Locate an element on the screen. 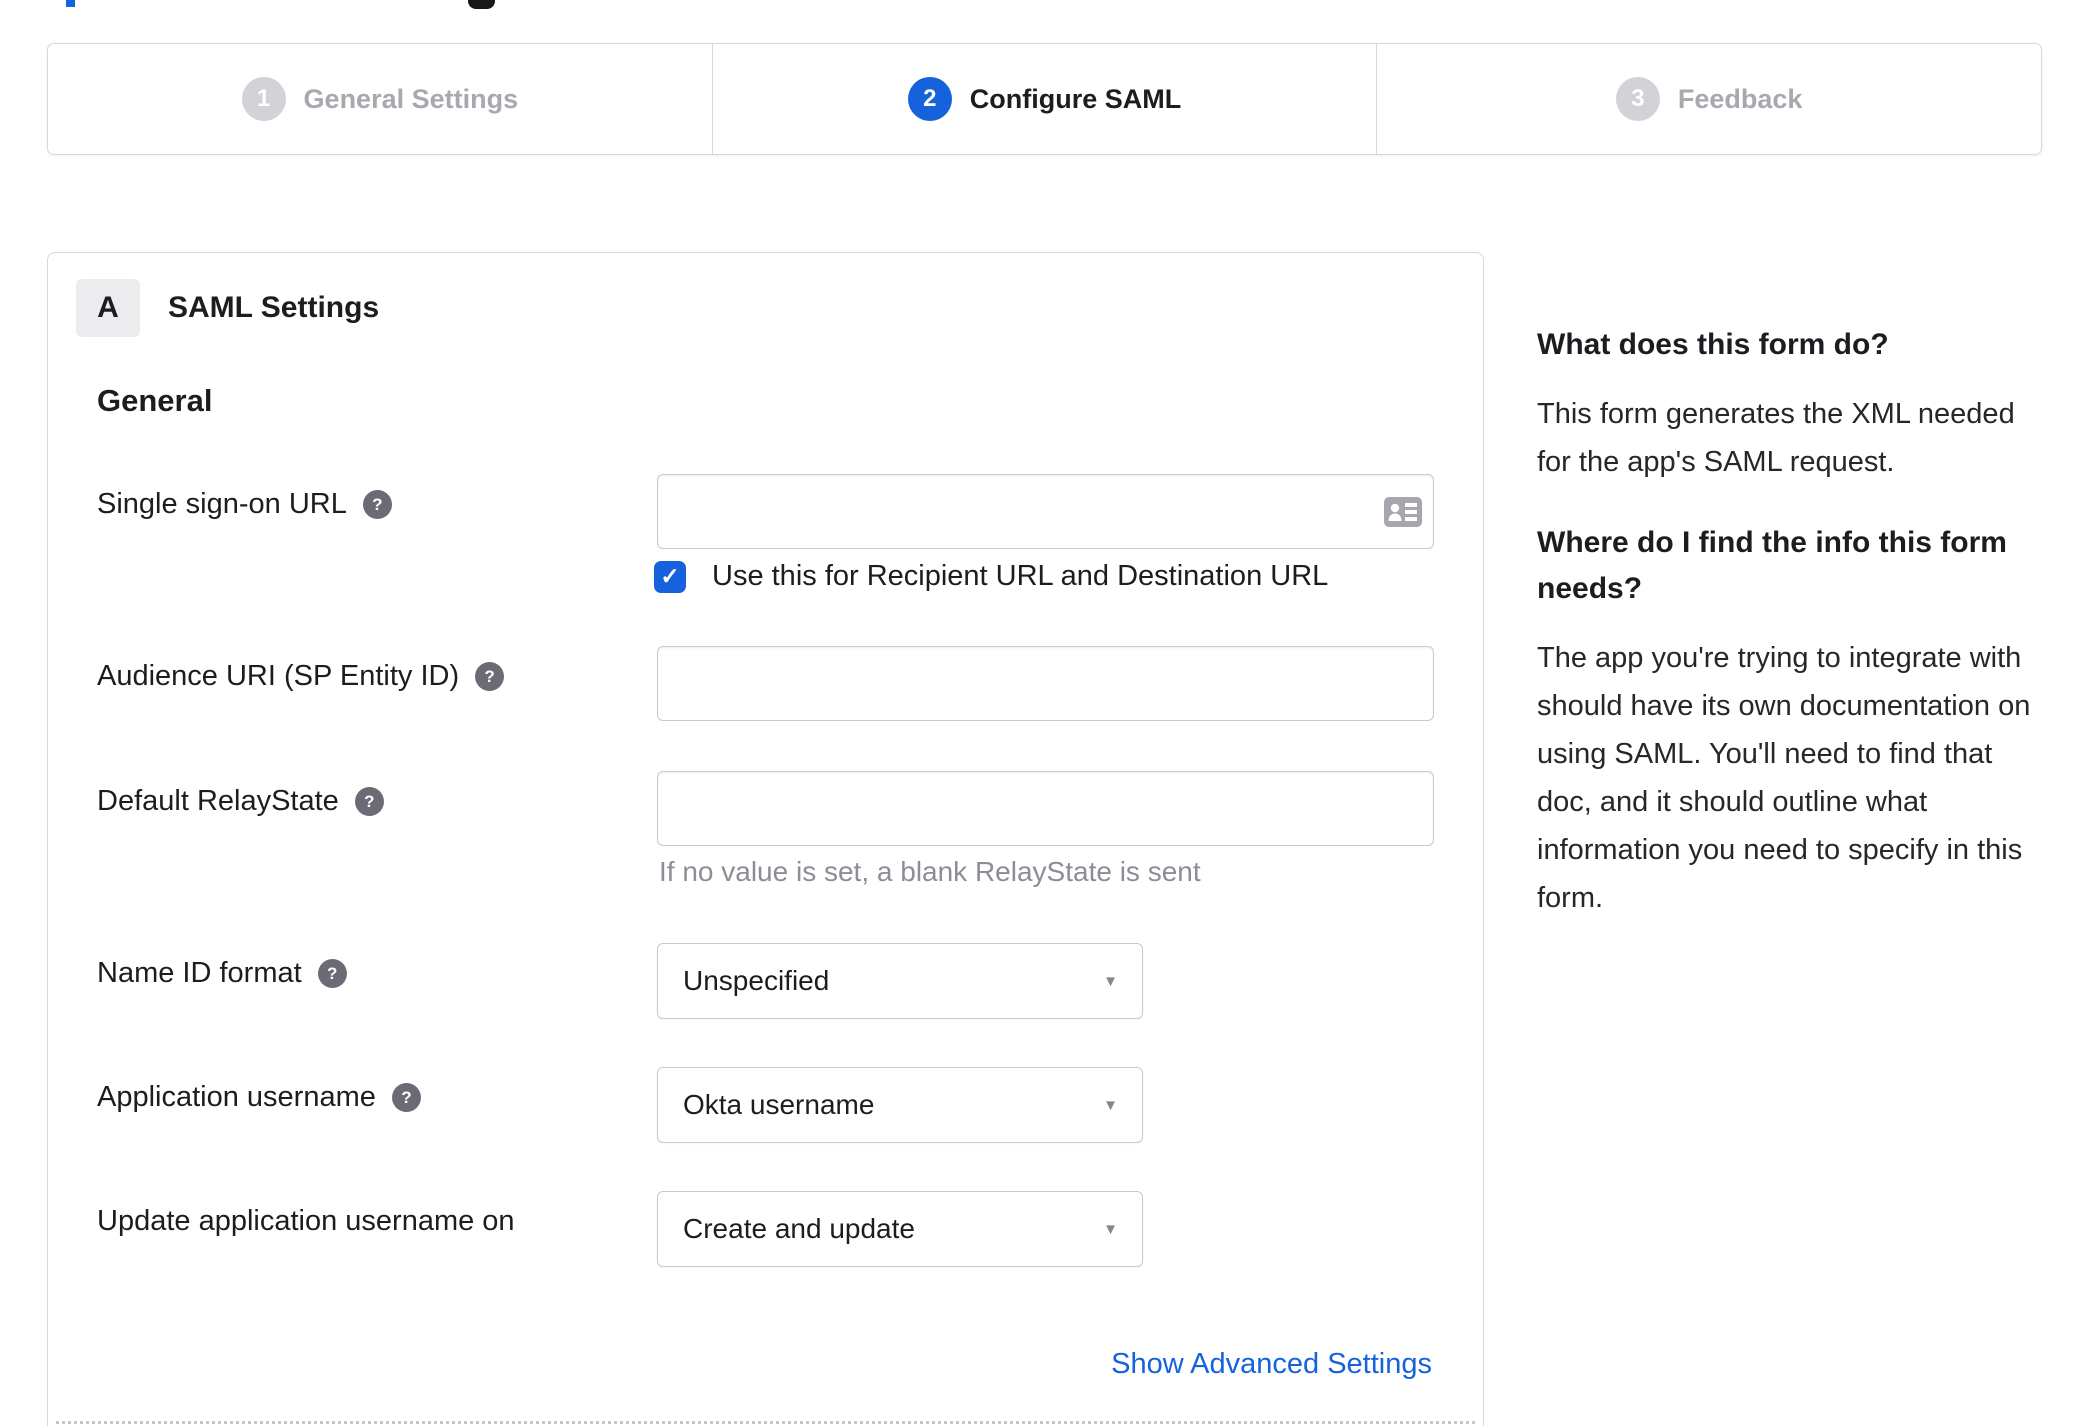 This screenshot has width=2092, height=1426. step-number-badge: 3 is located at coordinates (1637, 99).